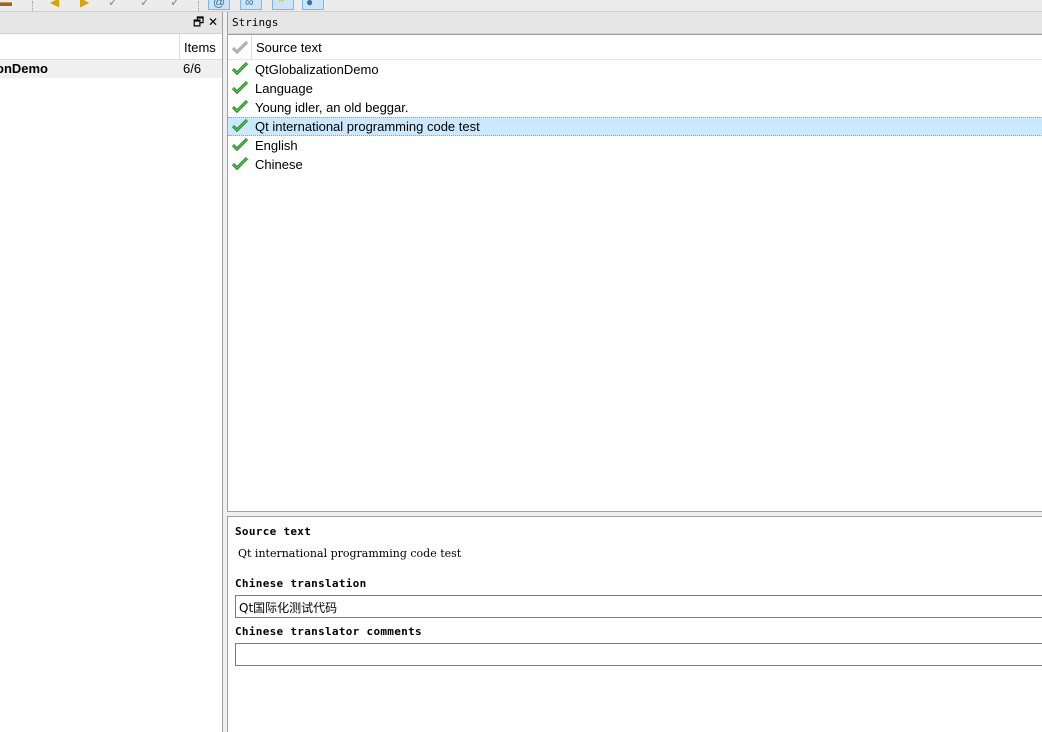 Image resolution: width=1042 pixels, height=732 pixels. What do you see at coordinates (367, 126) in the screenshot?
I see `string-text: Qt international programming code test` at bounding box center [367, 126].